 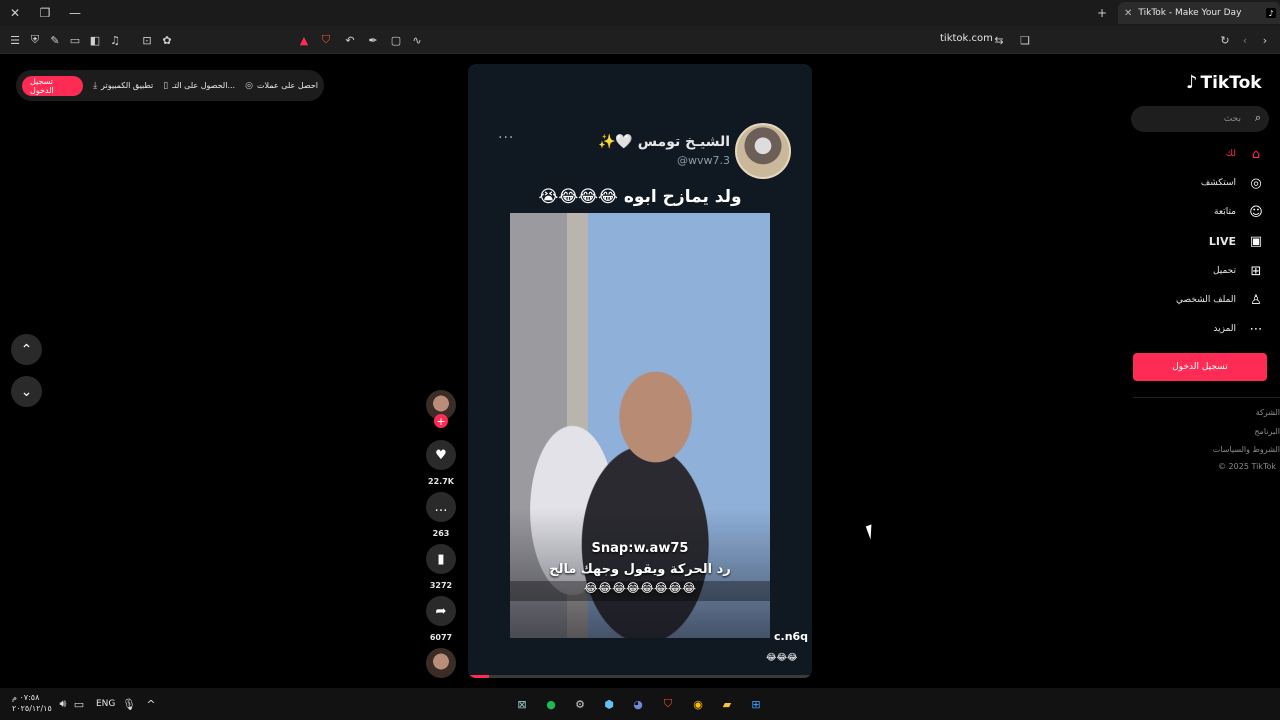 I want to click on close-window-icon: ✕, so click(x=15, y=13).